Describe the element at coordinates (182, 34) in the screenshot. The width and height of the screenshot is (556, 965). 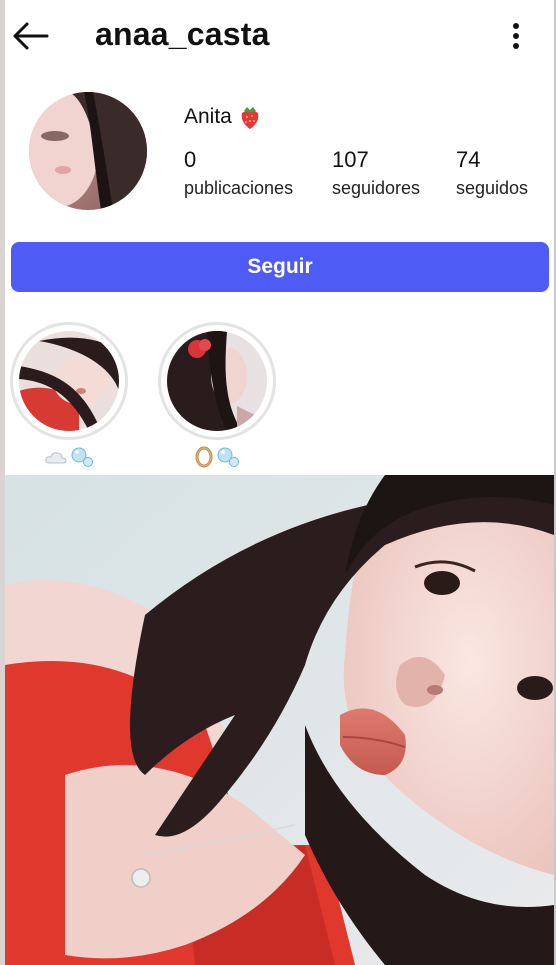
I see `profile-username: anaa_casta` at that location.